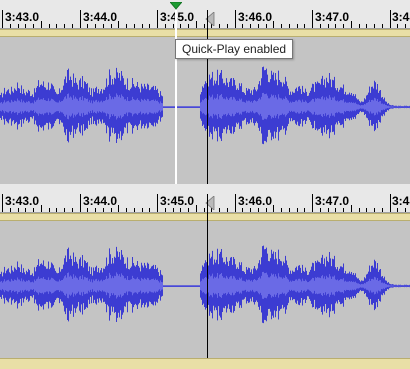 The height and width of the screenshot is (369, 410). Describe the element at coordinates (207, 276) in the screenshot. I see `edit-cursor-line-bottom` at that location.